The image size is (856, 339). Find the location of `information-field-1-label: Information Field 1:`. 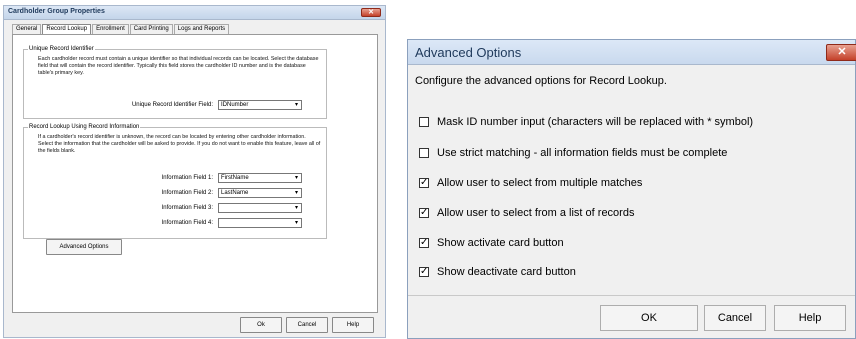

information-field-1-label: Information Field 1: is located at coordinates (187, 178).